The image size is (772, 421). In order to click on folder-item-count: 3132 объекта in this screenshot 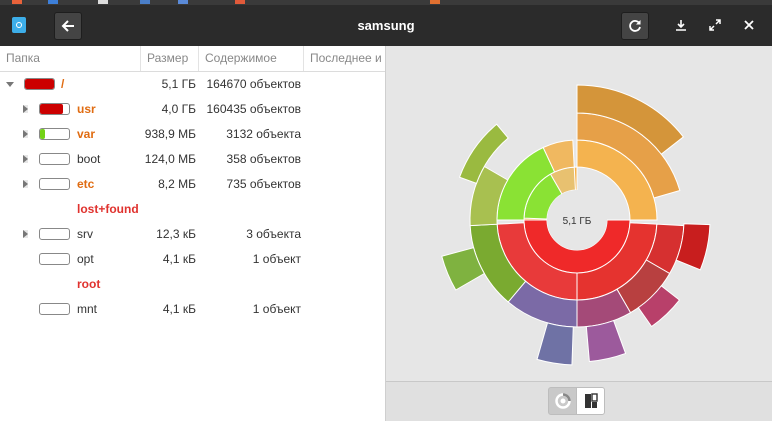, I will do `click(263, 134)`.